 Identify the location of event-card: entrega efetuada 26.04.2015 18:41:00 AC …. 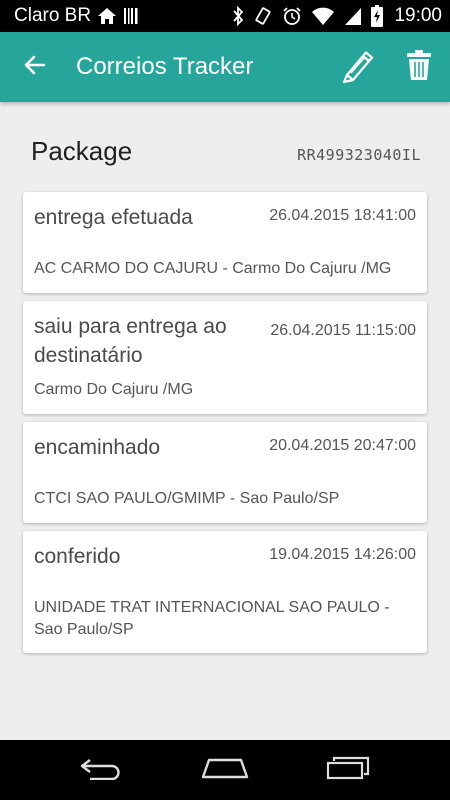
(225, 242).